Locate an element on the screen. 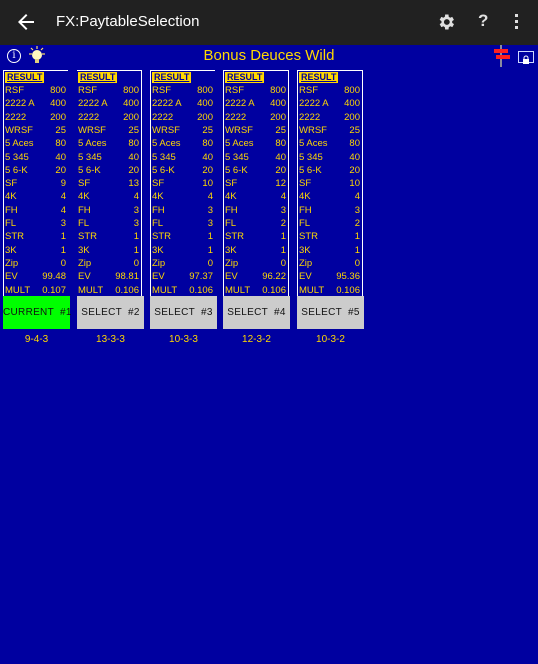 The width and height of the screenshot is (538, 664). current-paytable-button: CURRENT #1 is located at coordinates (37, 312).